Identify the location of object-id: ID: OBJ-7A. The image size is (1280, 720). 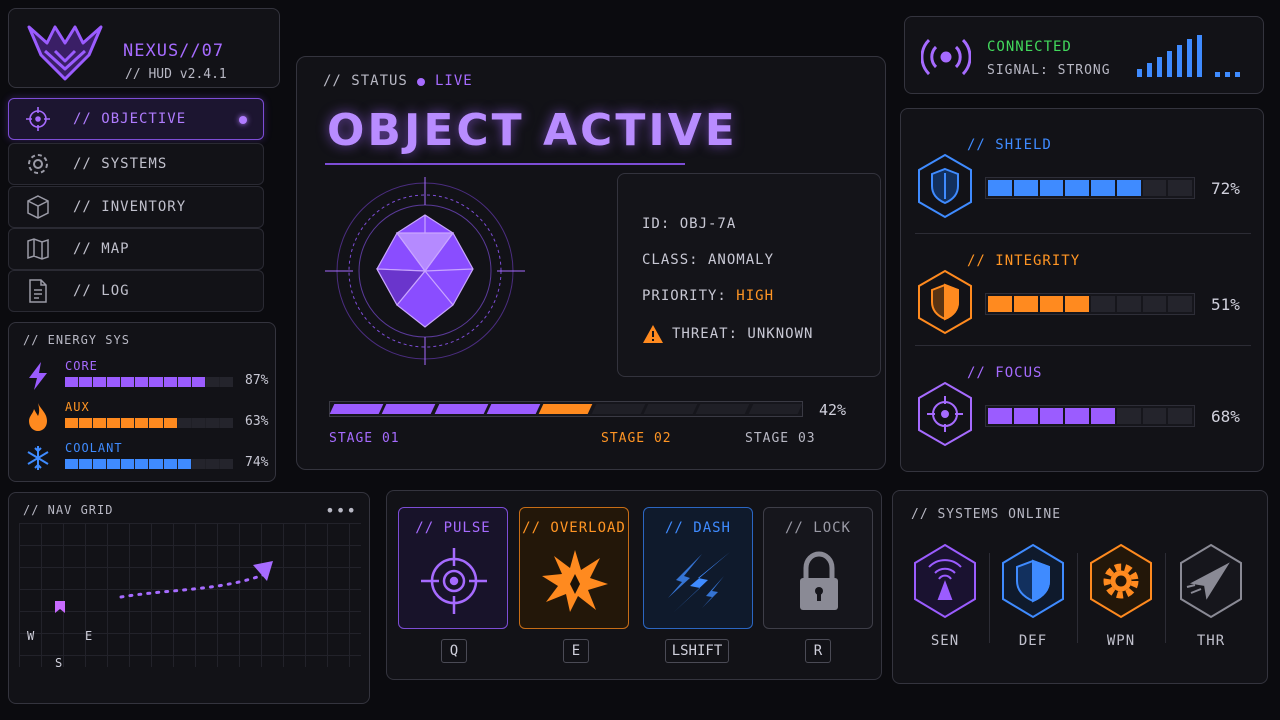
(689, 224).